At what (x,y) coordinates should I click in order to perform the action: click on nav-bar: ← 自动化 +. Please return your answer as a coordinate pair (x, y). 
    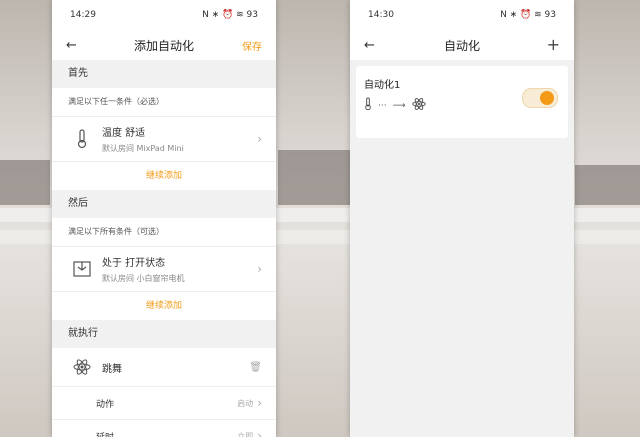
    Looking at the image, I should click on (462, 45).